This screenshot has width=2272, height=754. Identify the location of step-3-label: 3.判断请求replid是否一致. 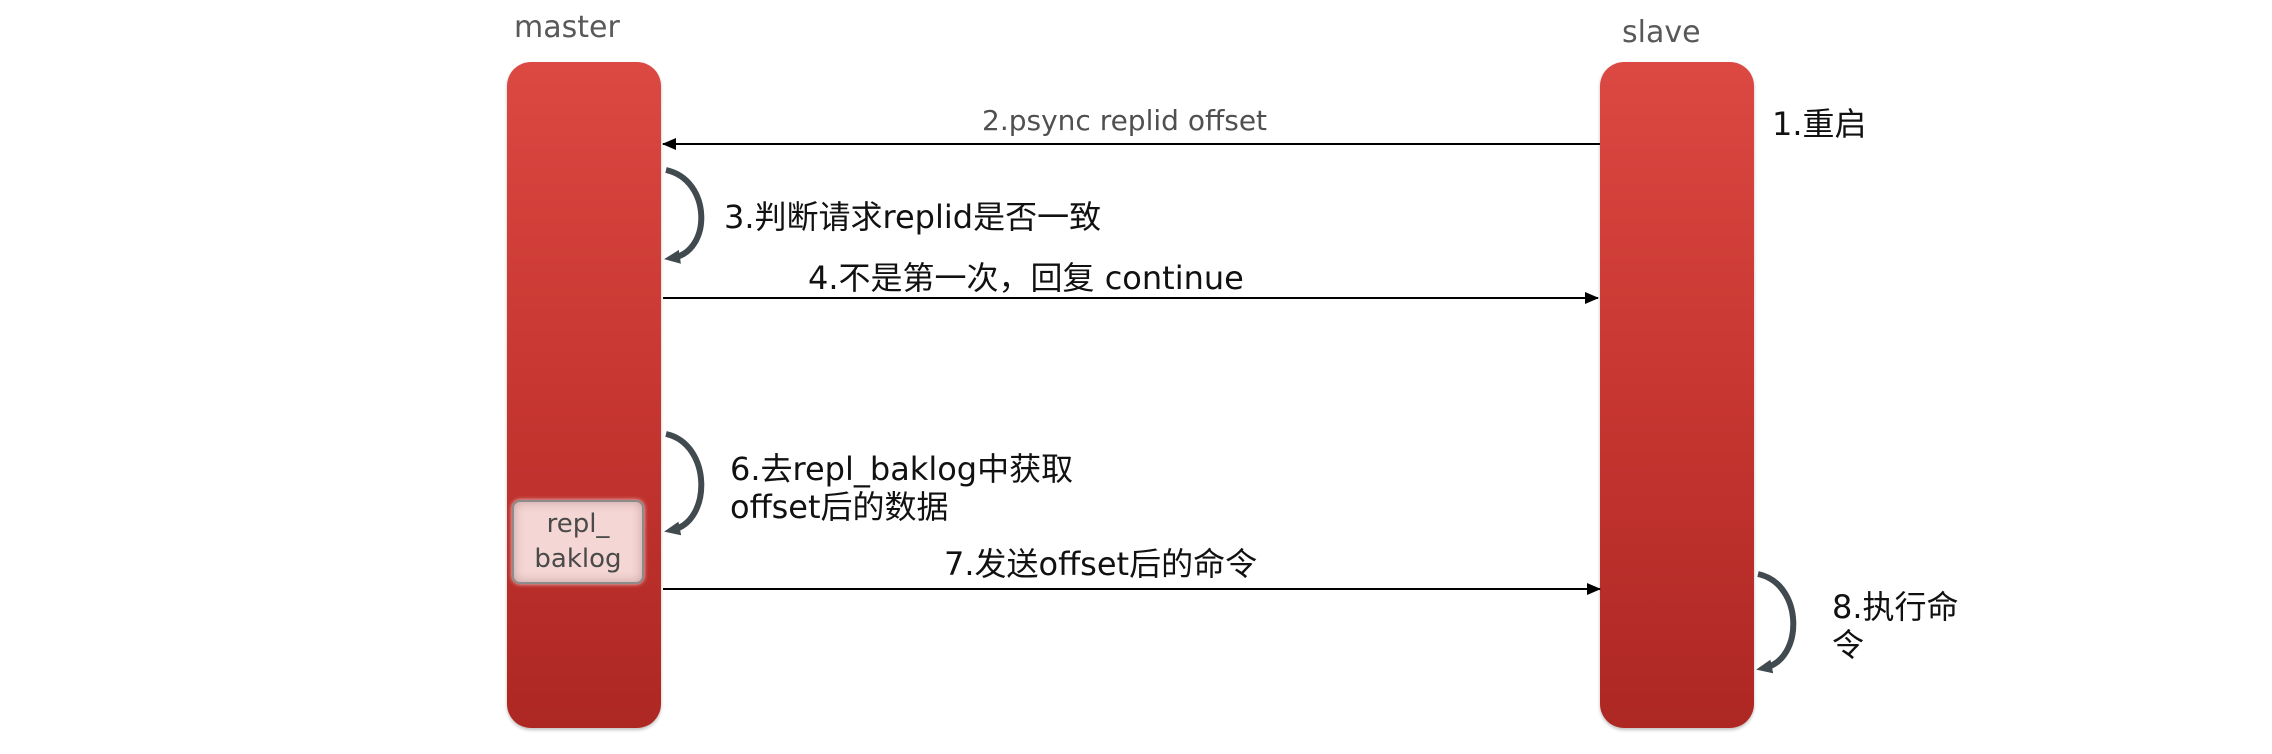
(913, 217).